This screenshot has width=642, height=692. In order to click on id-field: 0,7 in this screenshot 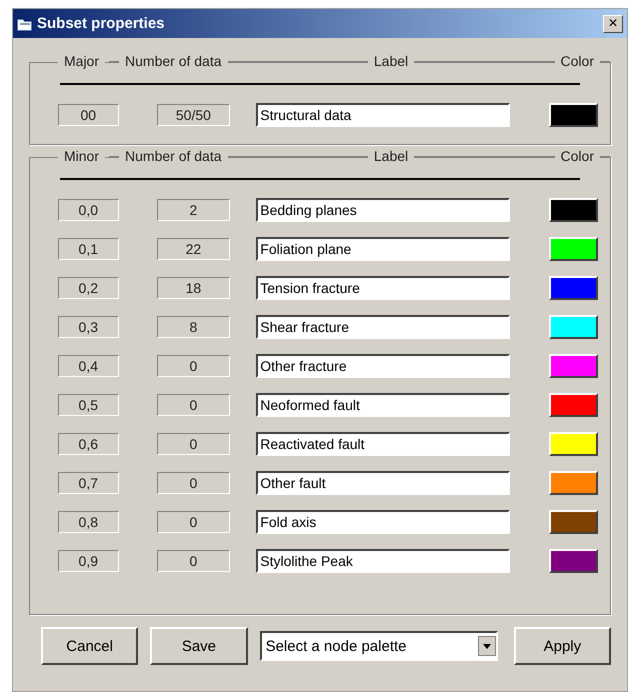, I will do `click(88, 483)`.